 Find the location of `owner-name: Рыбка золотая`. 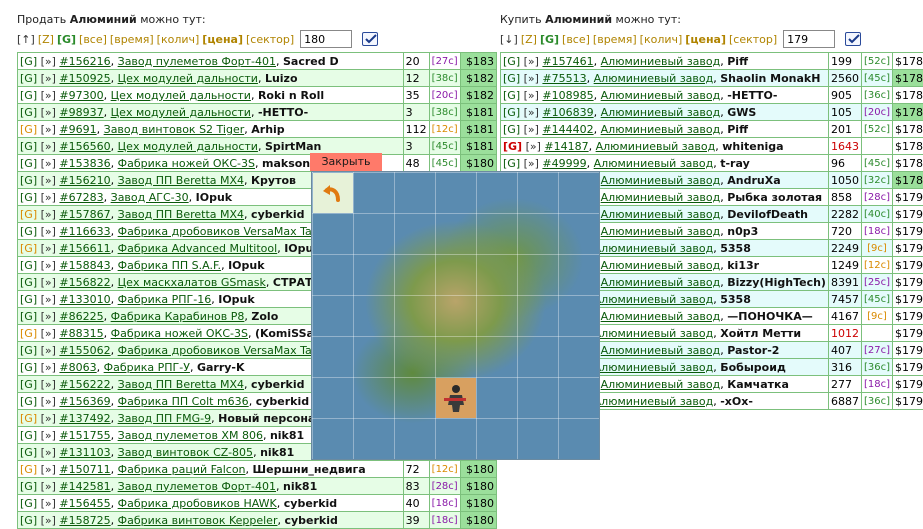

owner-name: Рыбка золотая is located at coordinates (774, 197).